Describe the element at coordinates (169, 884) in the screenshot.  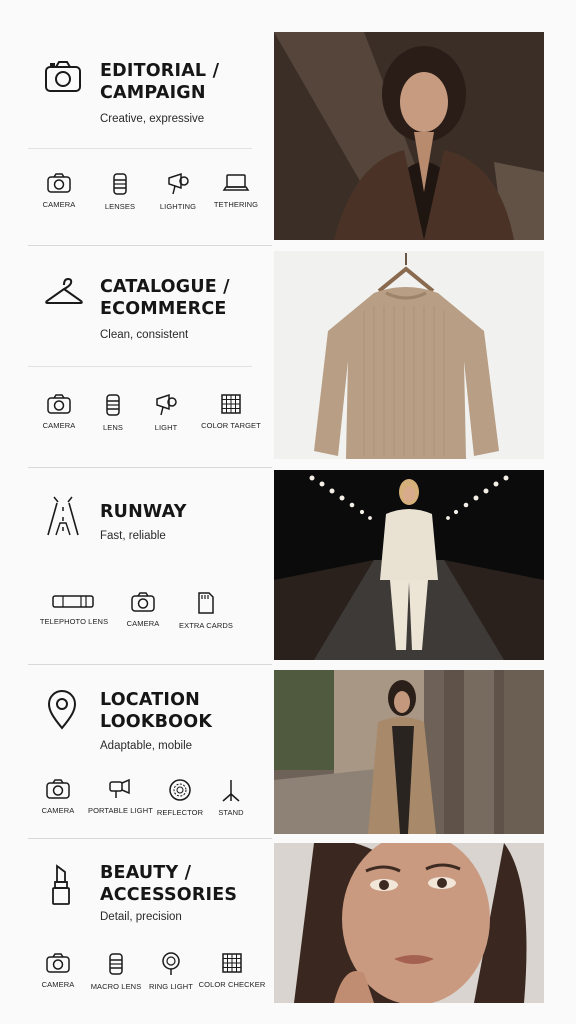
I see `section-title: BEAUTY / ACCESSORIES` at that location.